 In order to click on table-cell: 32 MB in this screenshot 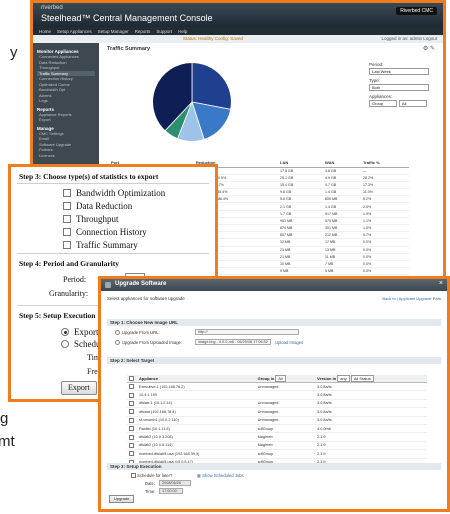, I will do `click(301, 242)`.